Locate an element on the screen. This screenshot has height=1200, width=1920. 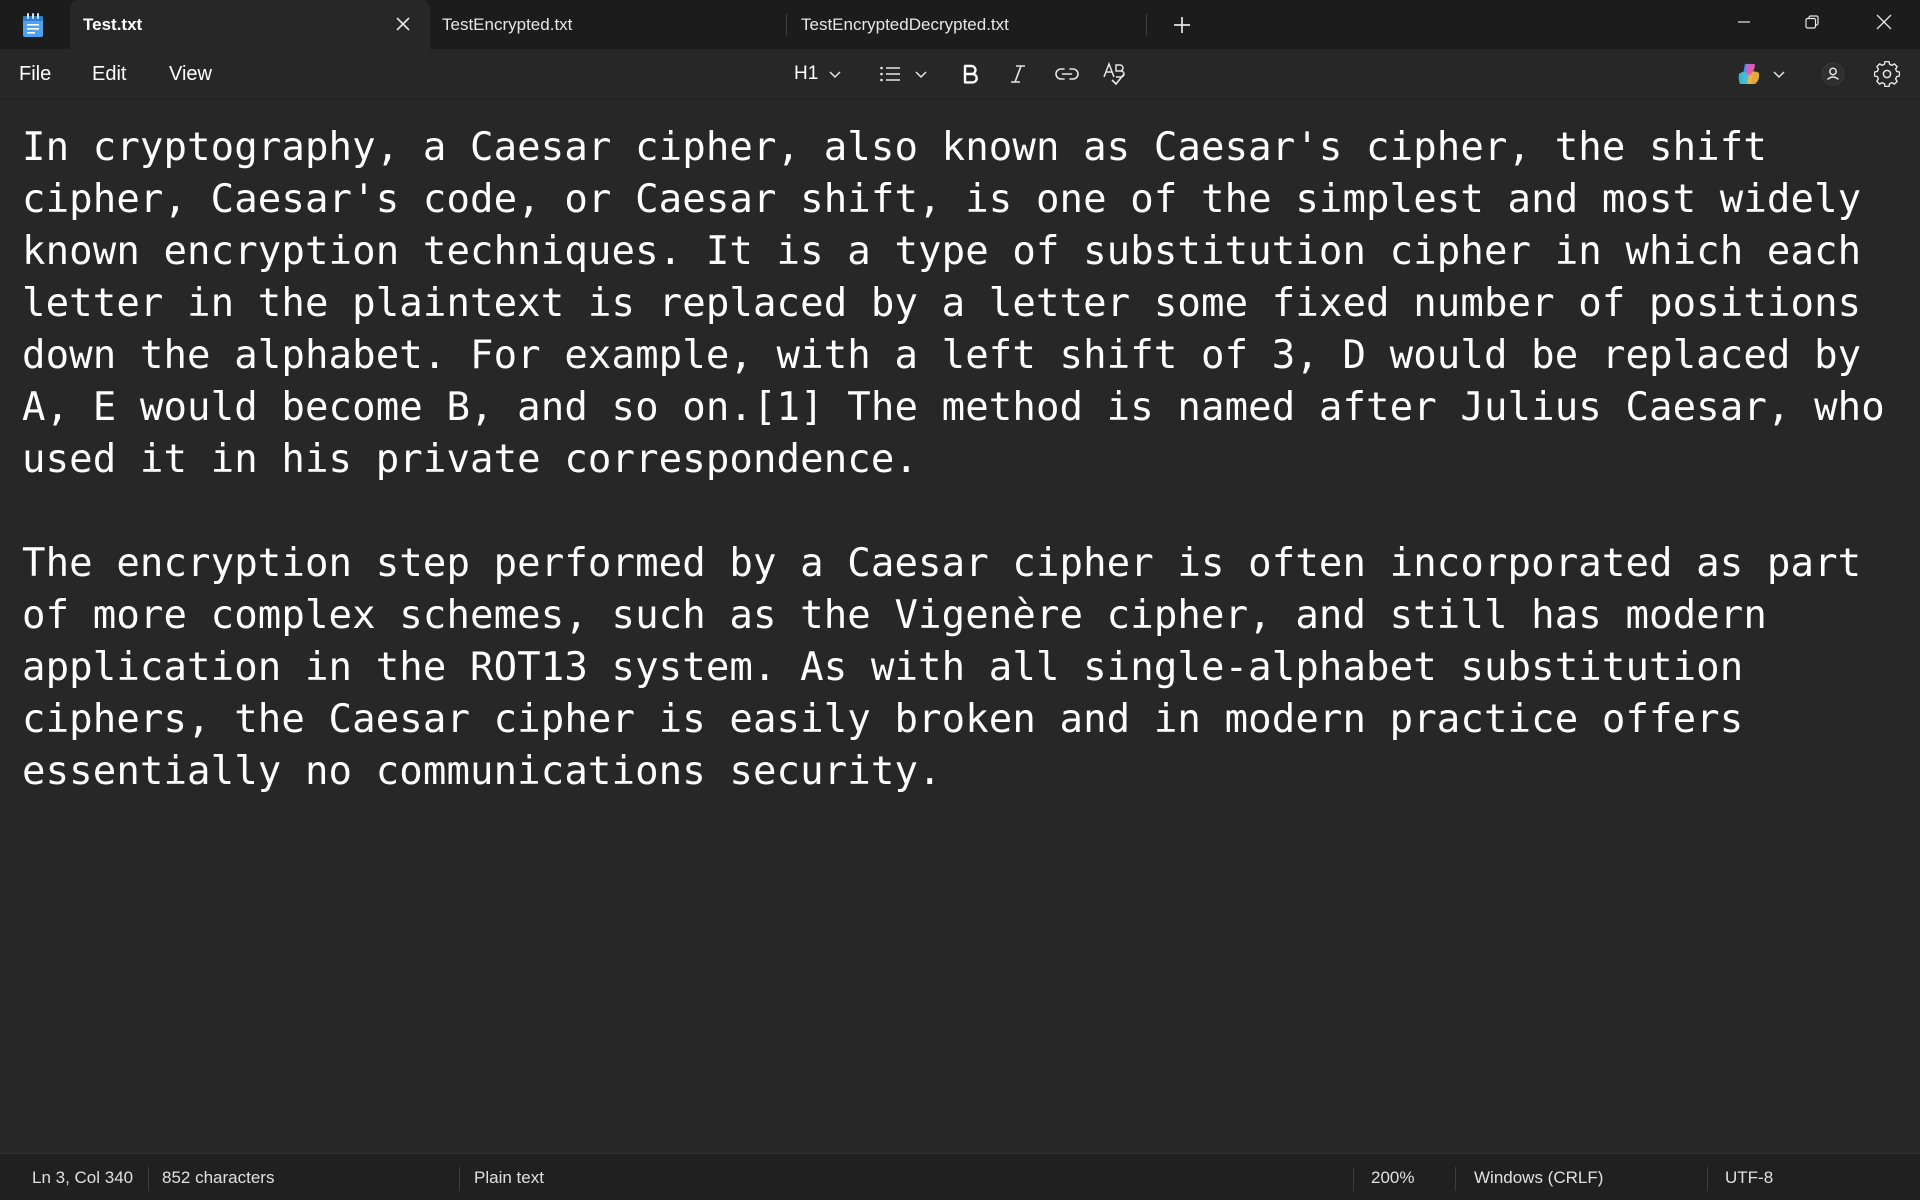
minimize-button is located at coordinates (1744, 22).